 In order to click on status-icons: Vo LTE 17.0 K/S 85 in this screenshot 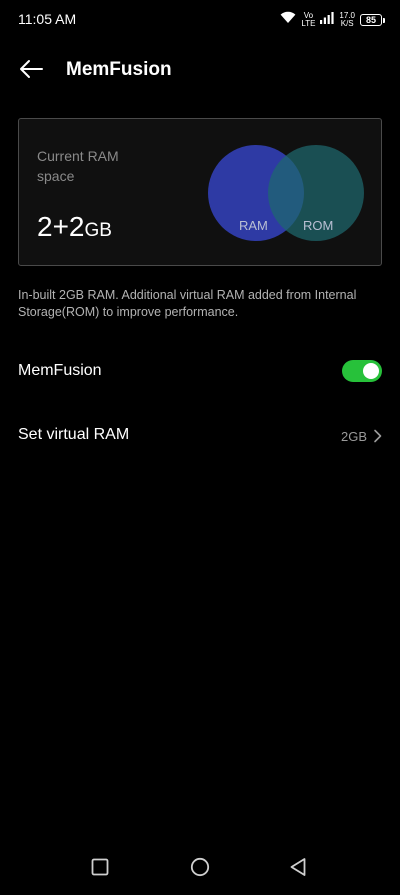, I will do `click(332, 20)`.